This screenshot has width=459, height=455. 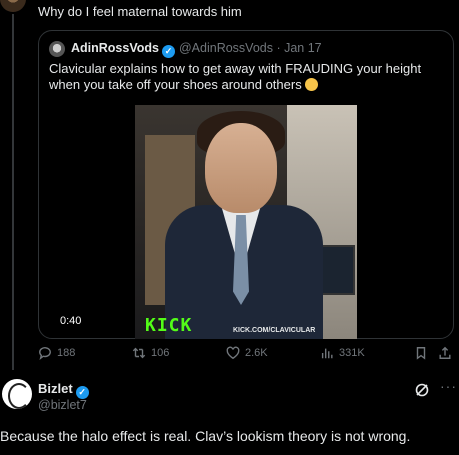 I want to click on quoted-author-header: AdinRossVods ✓ @AdinRossVods · Jan 17, so click(x=196, y=49).